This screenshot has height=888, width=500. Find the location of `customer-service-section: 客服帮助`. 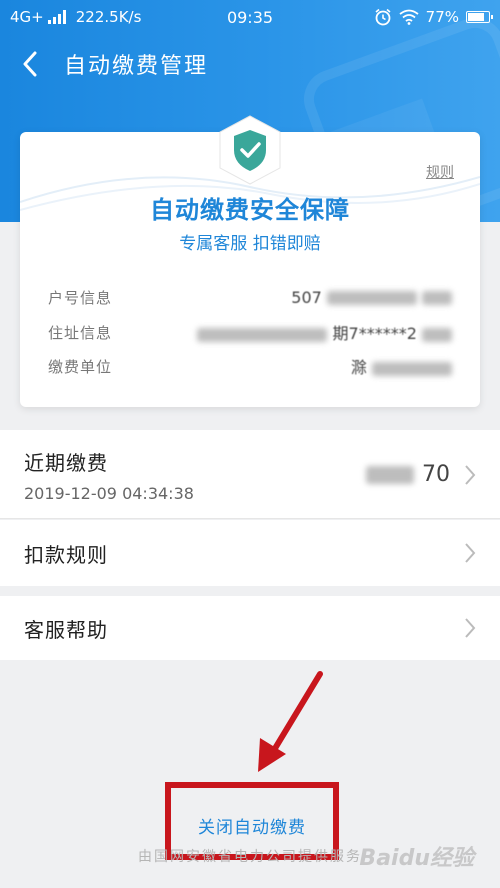

customer-service-section: 客服帮助 is located at coordinates (250, 628).